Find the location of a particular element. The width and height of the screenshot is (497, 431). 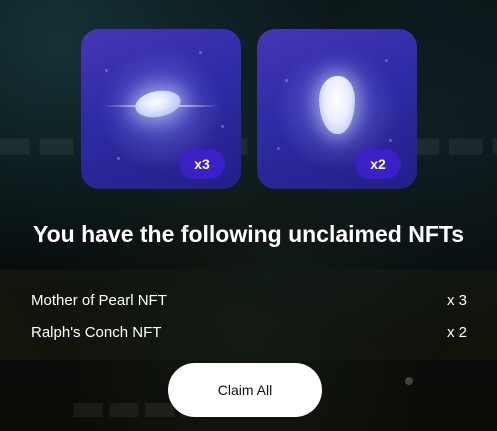

nft-card-ralphs-conch: x2 is located at coordinates (337, 109).